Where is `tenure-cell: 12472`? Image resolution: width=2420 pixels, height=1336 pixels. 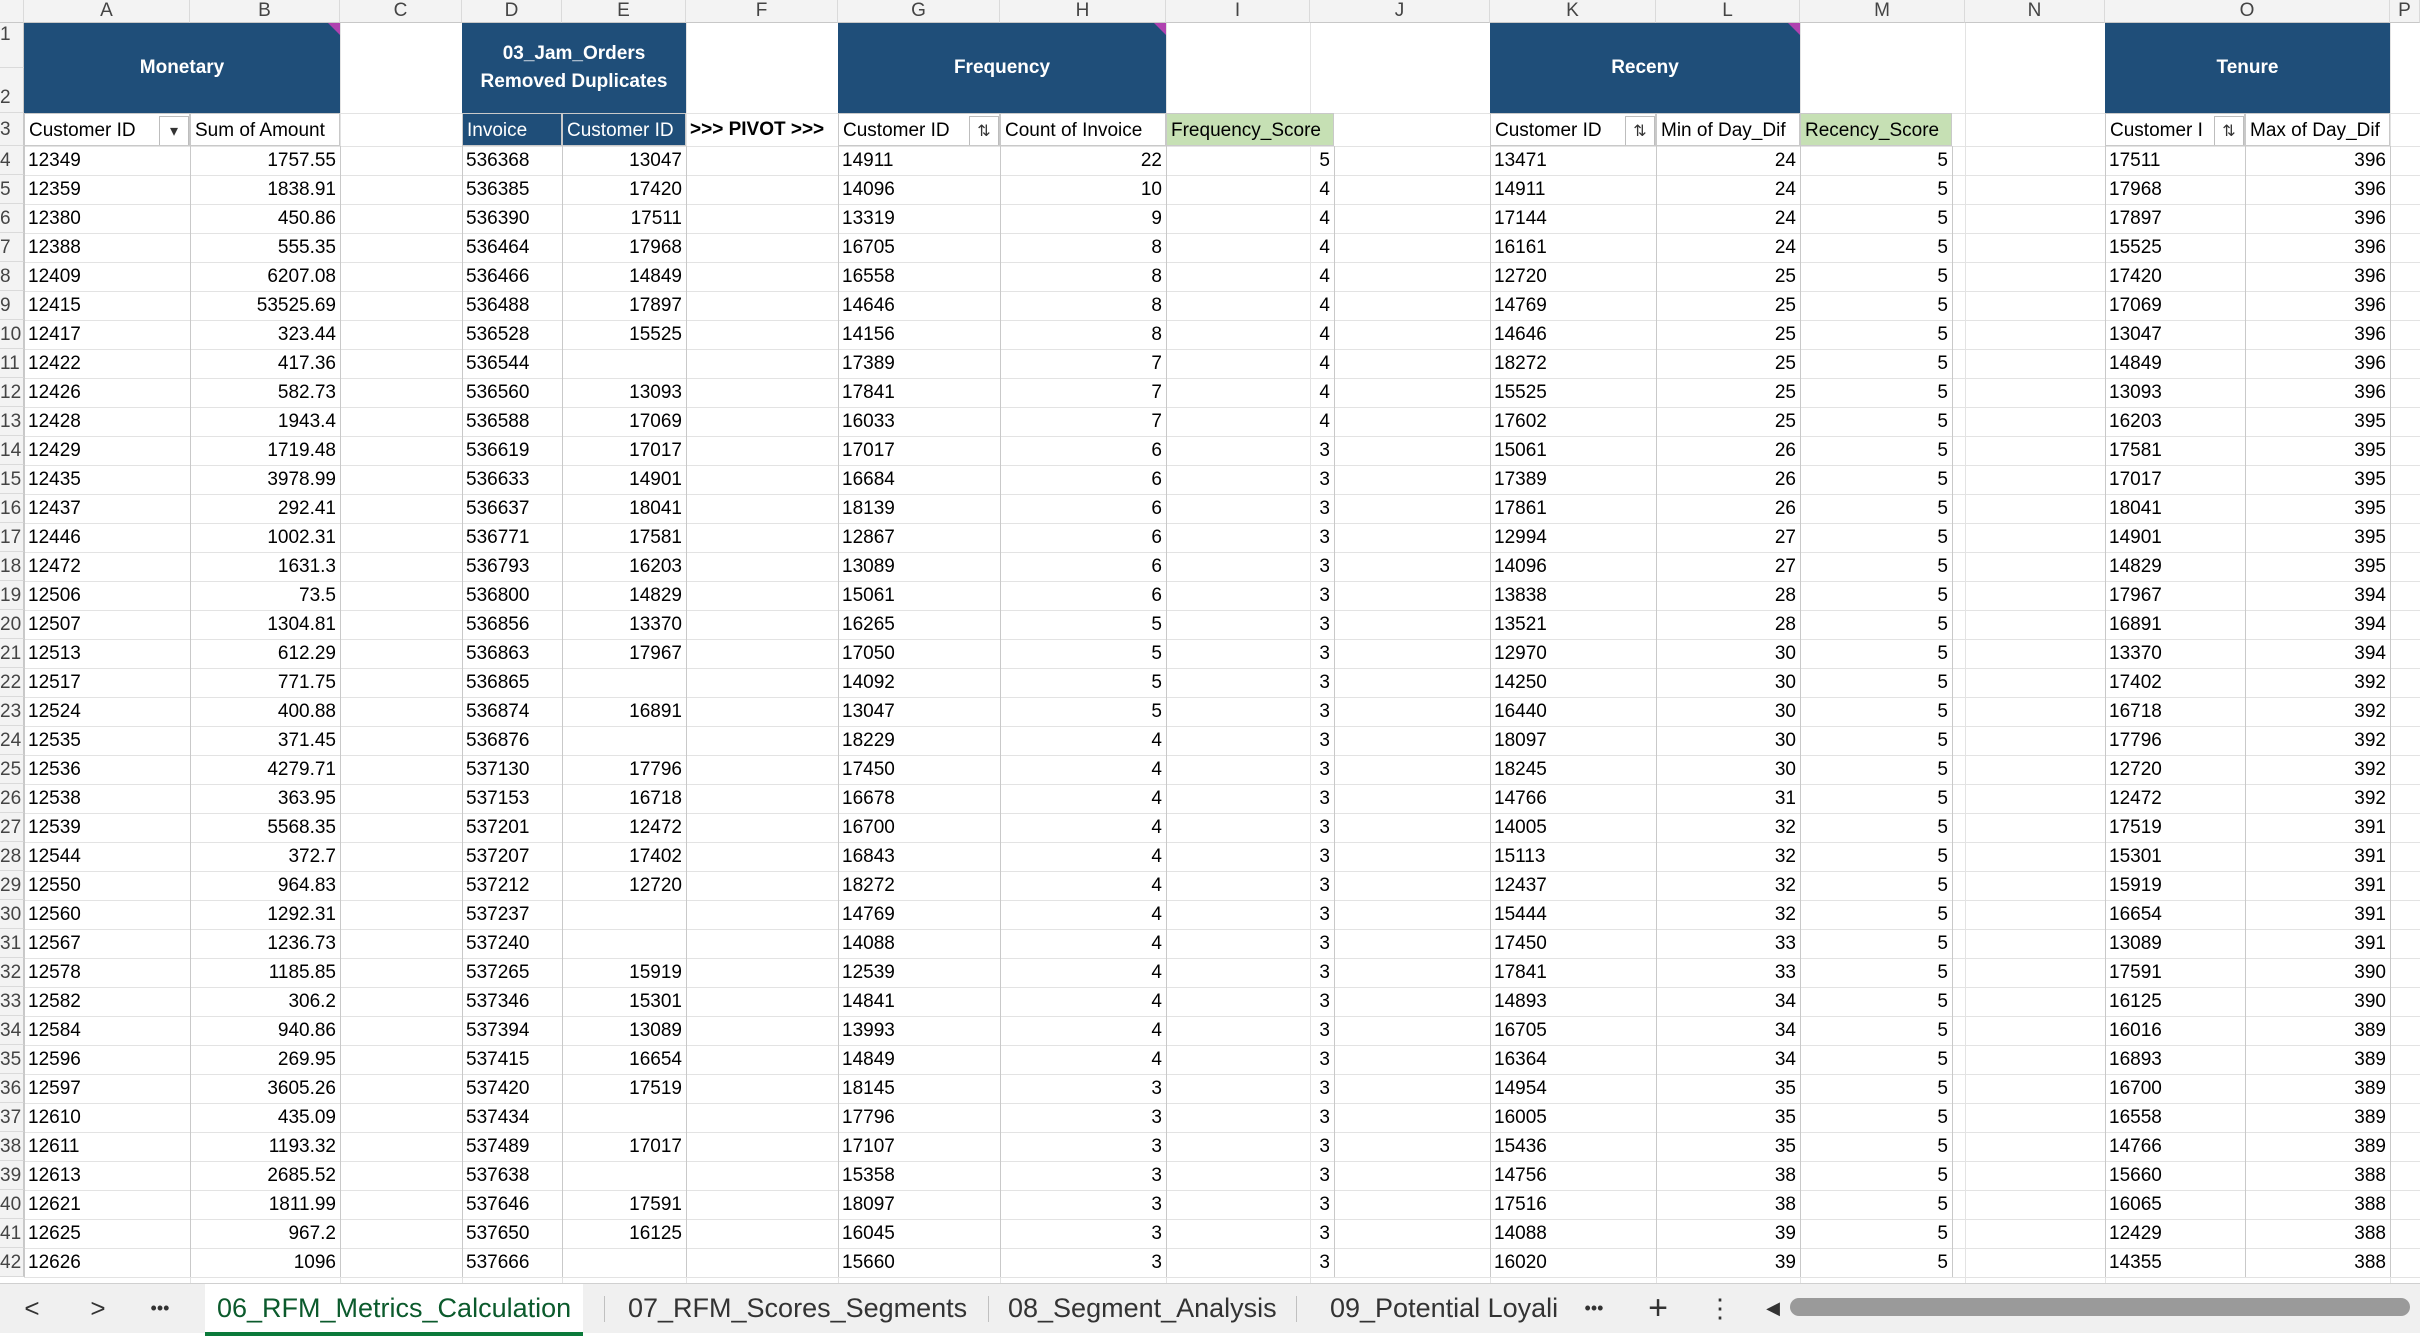
tenure-cell: 12472 is located at coordinates (2175, 798).